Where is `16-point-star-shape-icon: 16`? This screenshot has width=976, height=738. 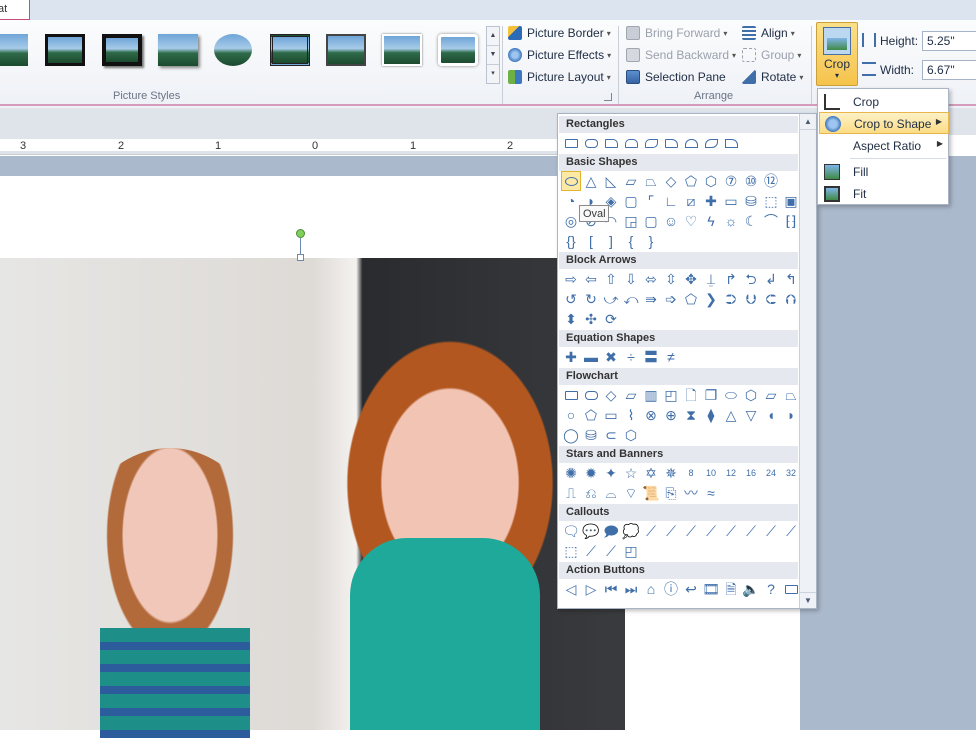
16-point-star-shape-icon: 16 is located at coordinates (751, 473).